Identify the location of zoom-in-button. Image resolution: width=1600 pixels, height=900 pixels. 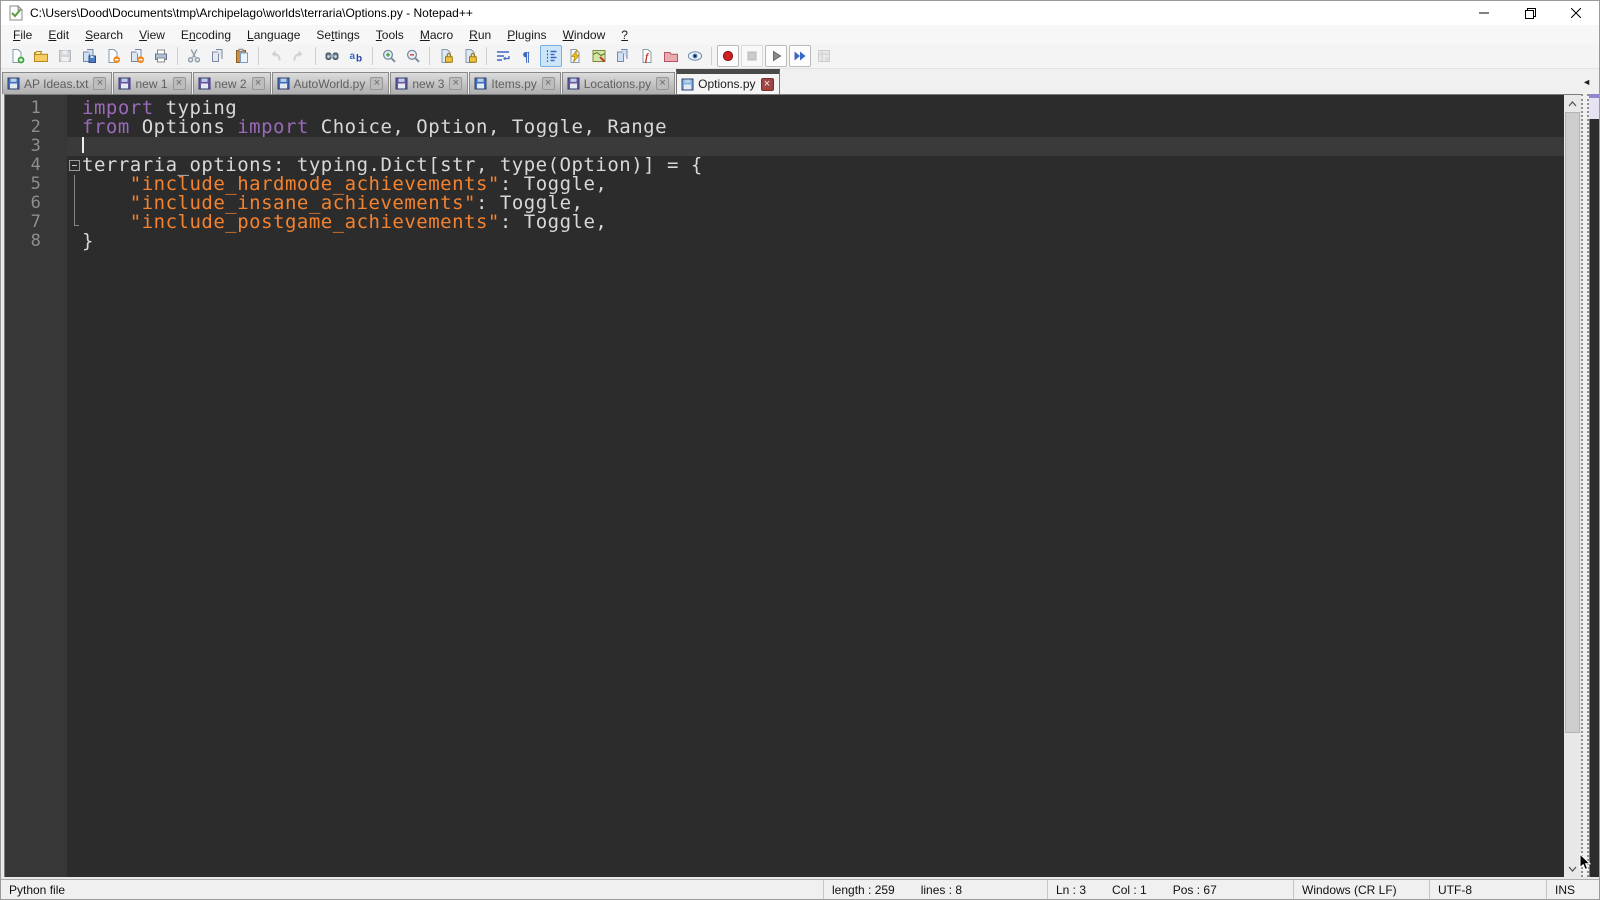
(389, 56).